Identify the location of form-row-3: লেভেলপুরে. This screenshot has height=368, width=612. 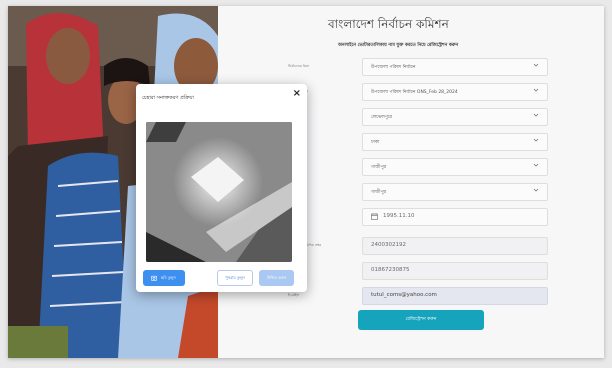
(446, 117).